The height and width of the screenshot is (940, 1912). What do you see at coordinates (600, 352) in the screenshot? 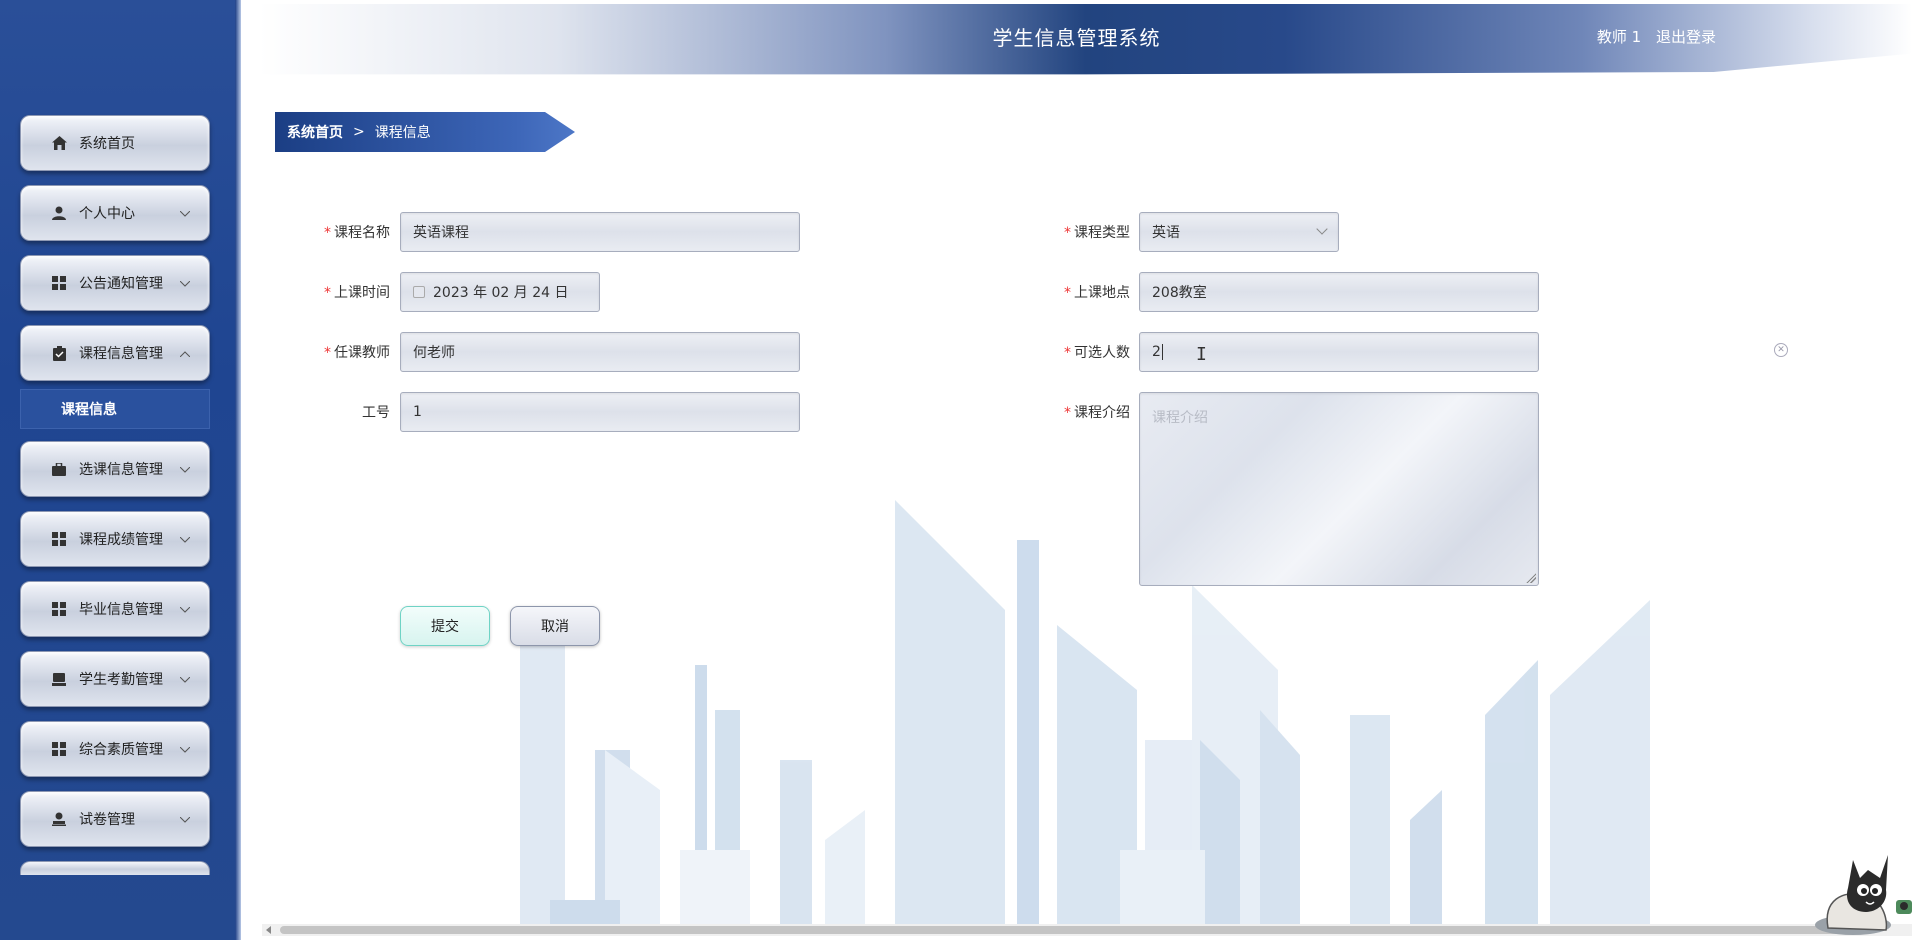
I see `teacher-input: 何老师` at bounding box center [600, 352].